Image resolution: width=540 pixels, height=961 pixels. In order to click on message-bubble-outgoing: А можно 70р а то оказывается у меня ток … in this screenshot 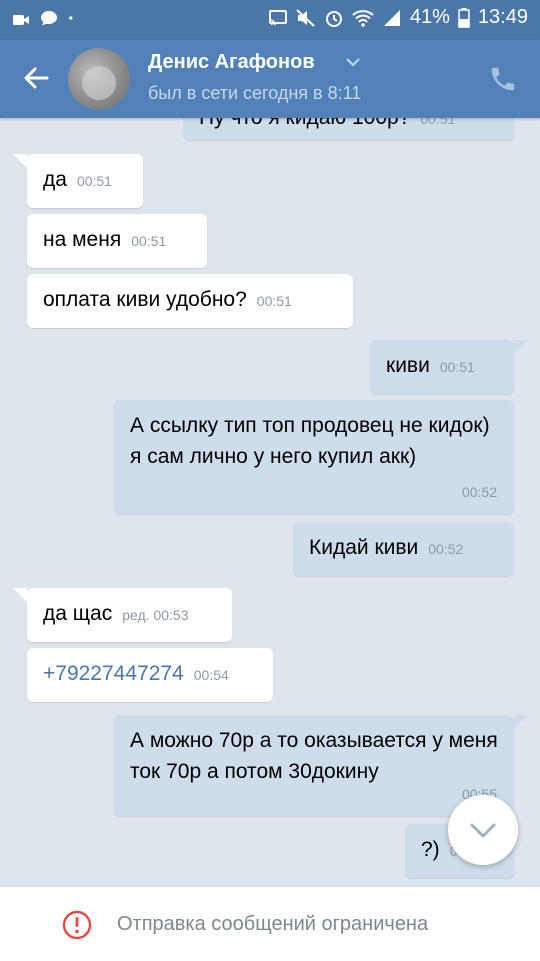, I will do `click(321, 765)`.